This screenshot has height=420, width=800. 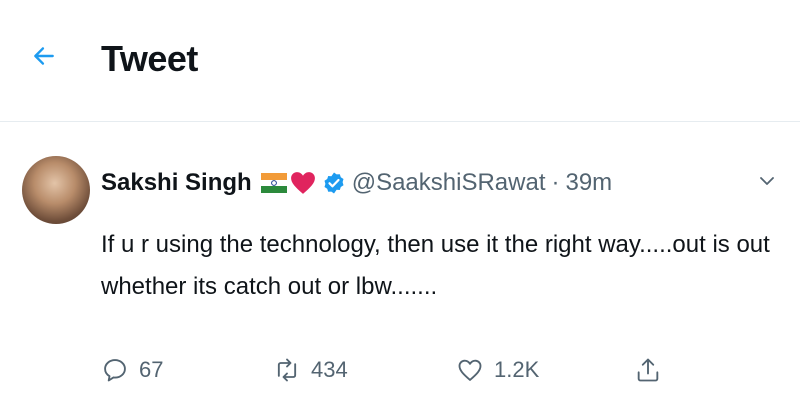 What do you see at coordinates (517, 369) in the screenshot?
I see `like-count: 1.2K` at bounding box center [517, 369].